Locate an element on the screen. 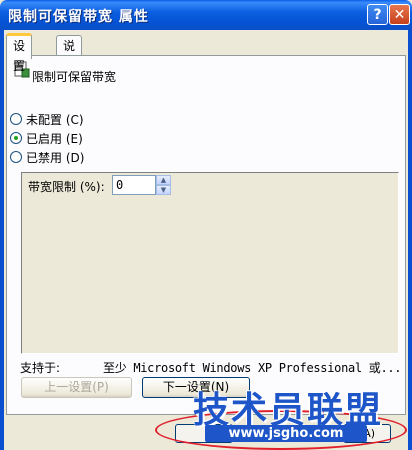  radio-disabled: 已禁用 (D) is located at coordinates (47, 157).